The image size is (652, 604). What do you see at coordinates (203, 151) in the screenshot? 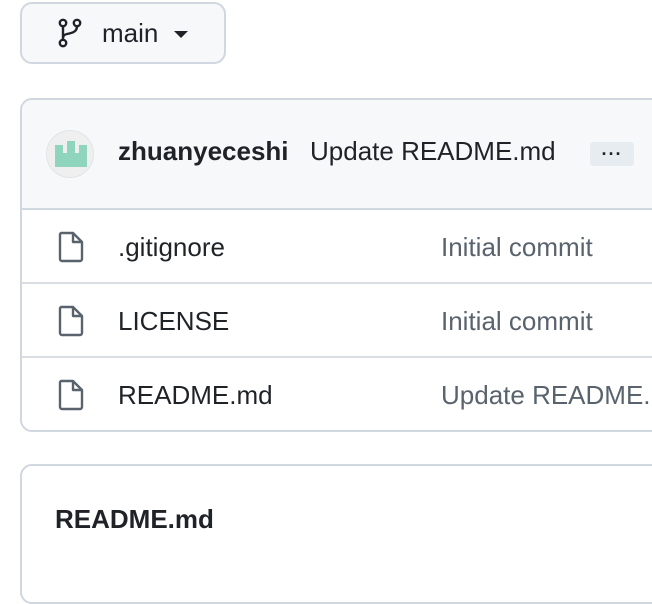
I see `commit-author-link: zhuanyeceshi` at bounding box center [203, 151].